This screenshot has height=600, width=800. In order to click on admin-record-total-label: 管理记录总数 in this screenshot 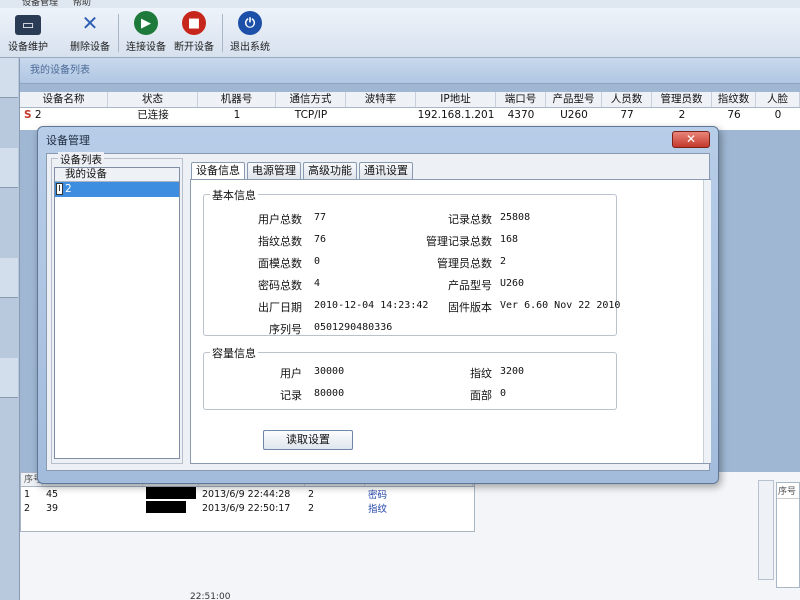, I will do `click(459, 241)`.